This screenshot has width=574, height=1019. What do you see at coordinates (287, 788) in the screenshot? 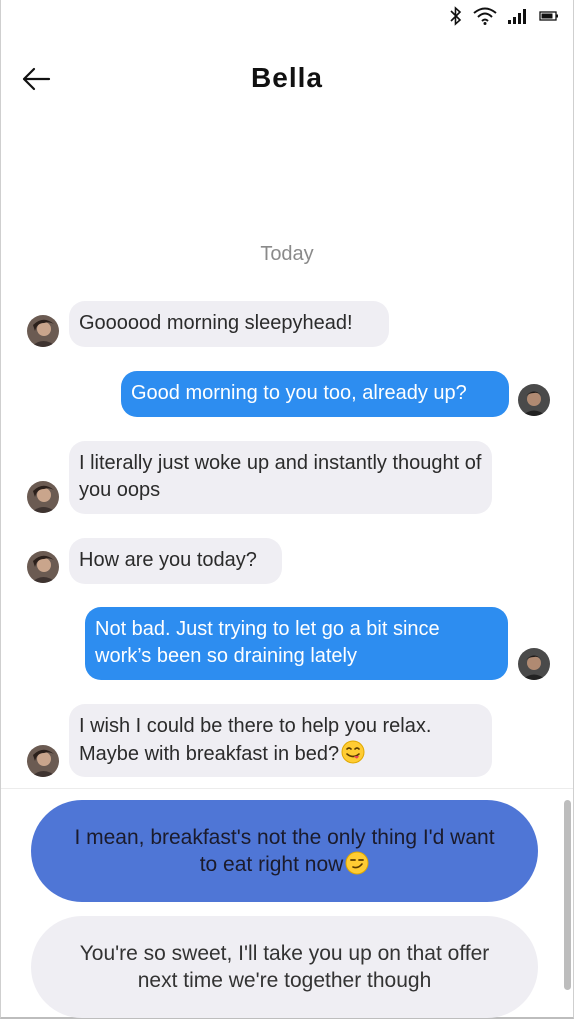
I see `divider` at bounding box center [287, 788].